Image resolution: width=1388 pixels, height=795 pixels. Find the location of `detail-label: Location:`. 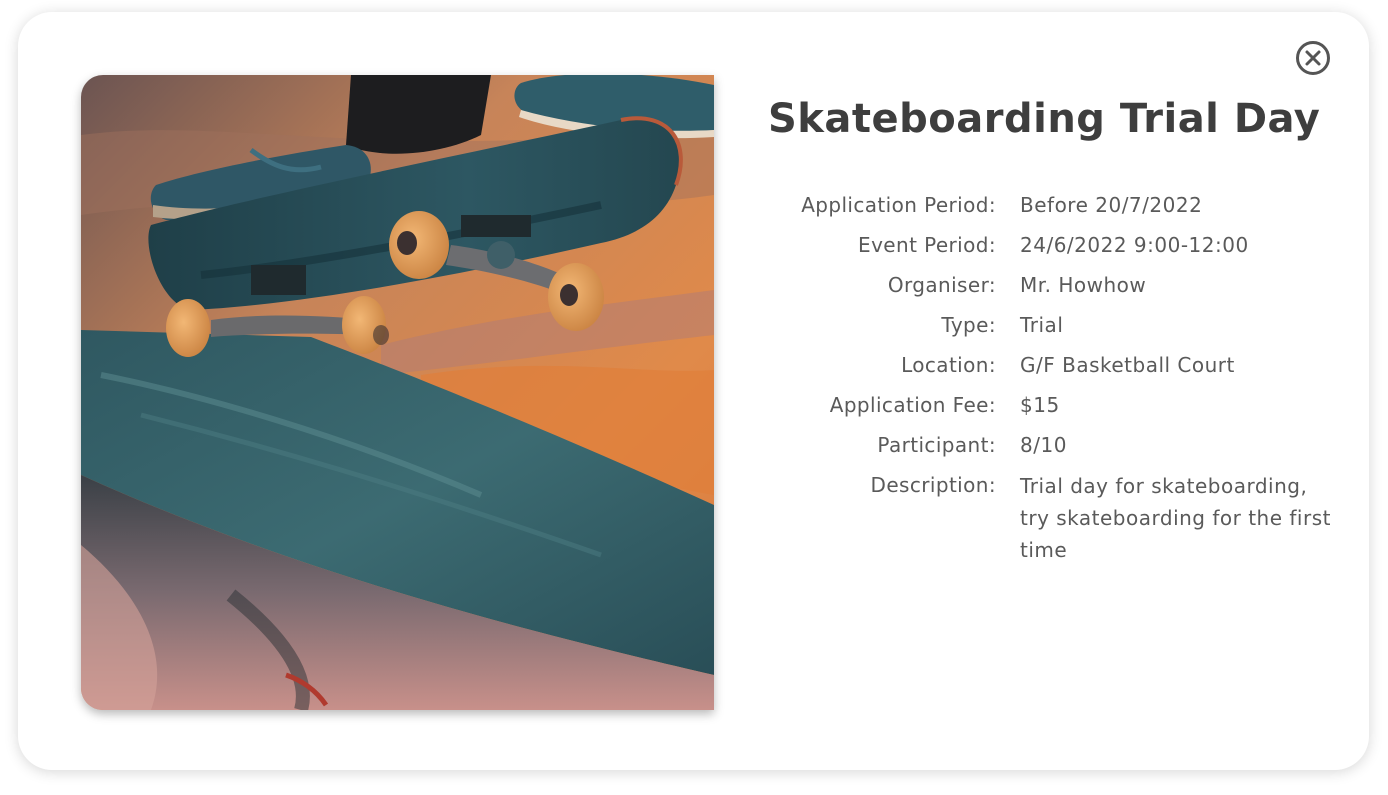

detail-label: Location: is located at coordinates (948, 365).